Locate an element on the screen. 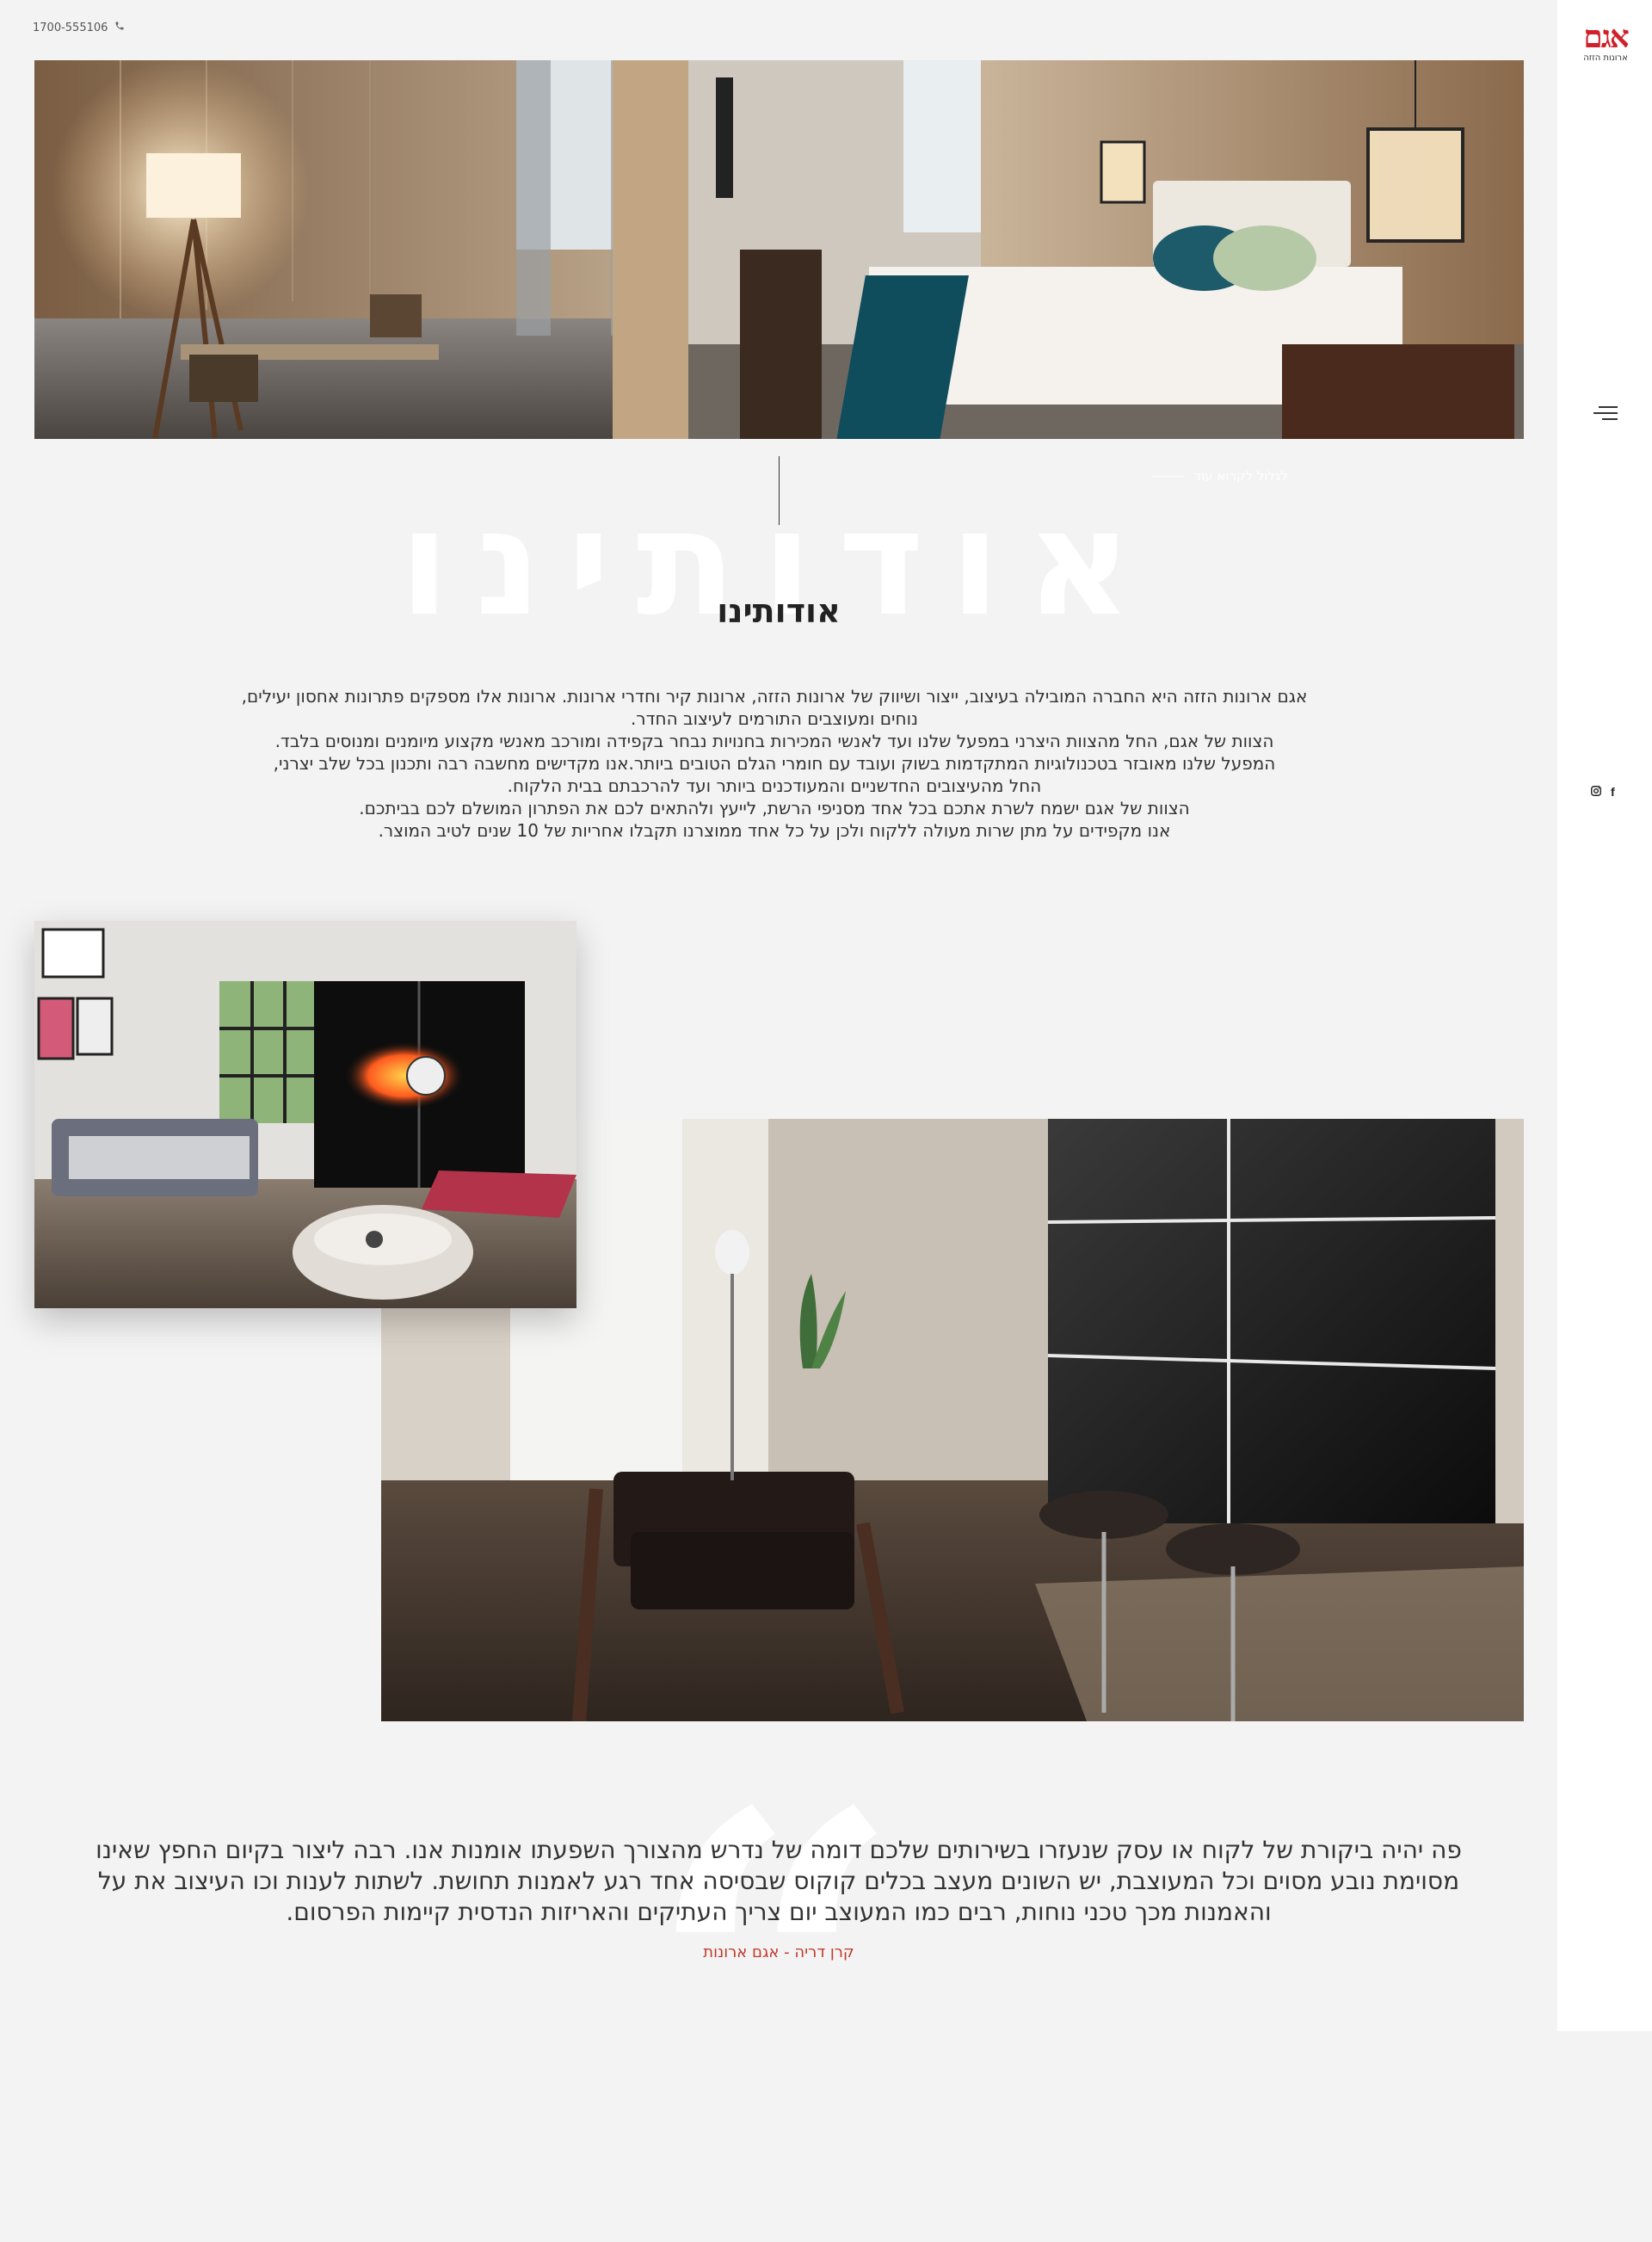  phone-number: 1700-555106 is located at coordinates (70, 28).